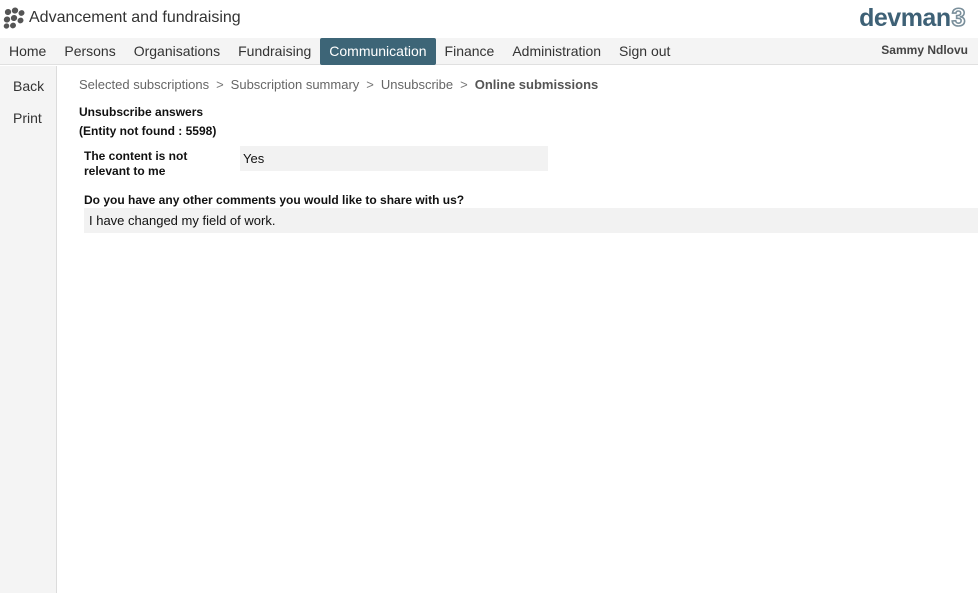 The height and width of the screenshot is (593, 978). I want to click on entity-note: (Entity not found : 5598), so click(148, 131).